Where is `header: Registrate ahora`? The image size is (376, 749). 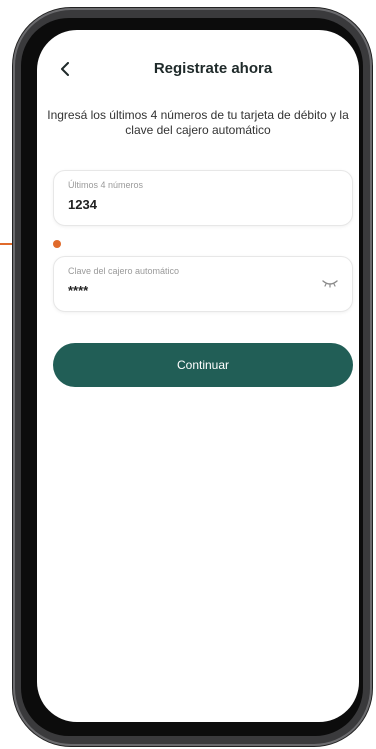 header: Registrate ahora is located at coordinates (198, 70).